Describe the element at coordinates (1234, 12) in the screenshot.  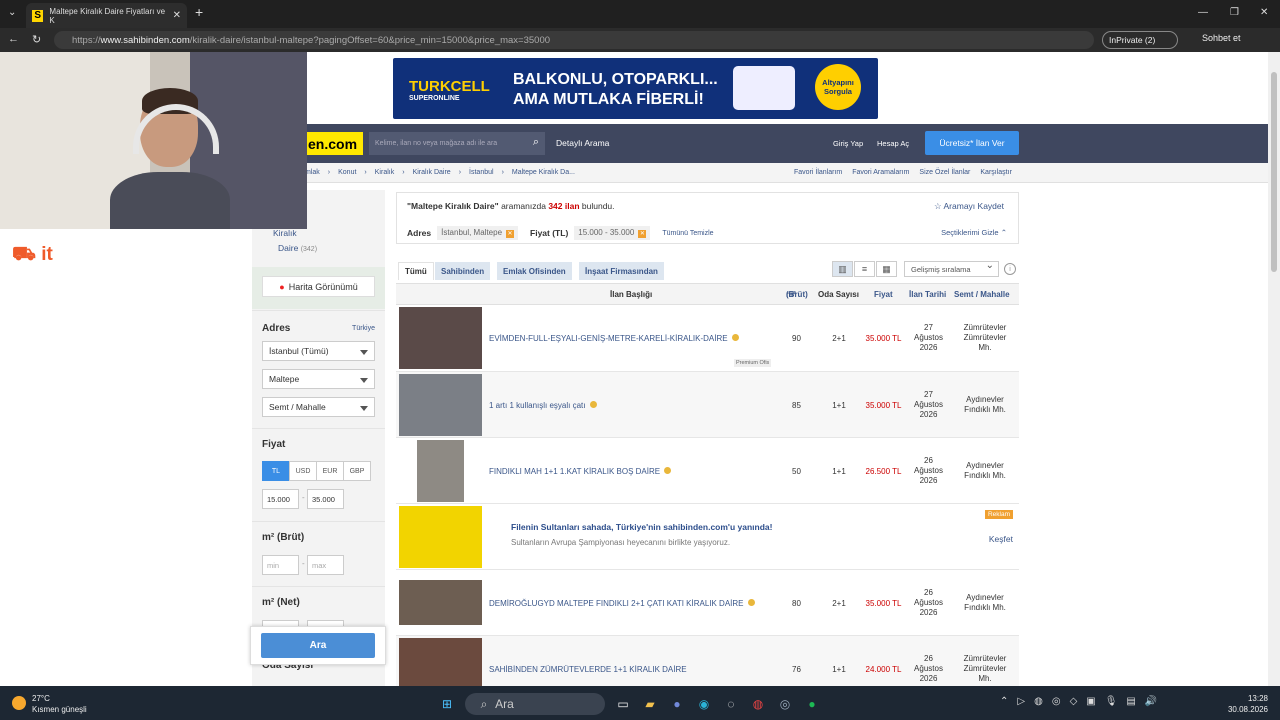
I see `maximize-icon: ❐` at that location.